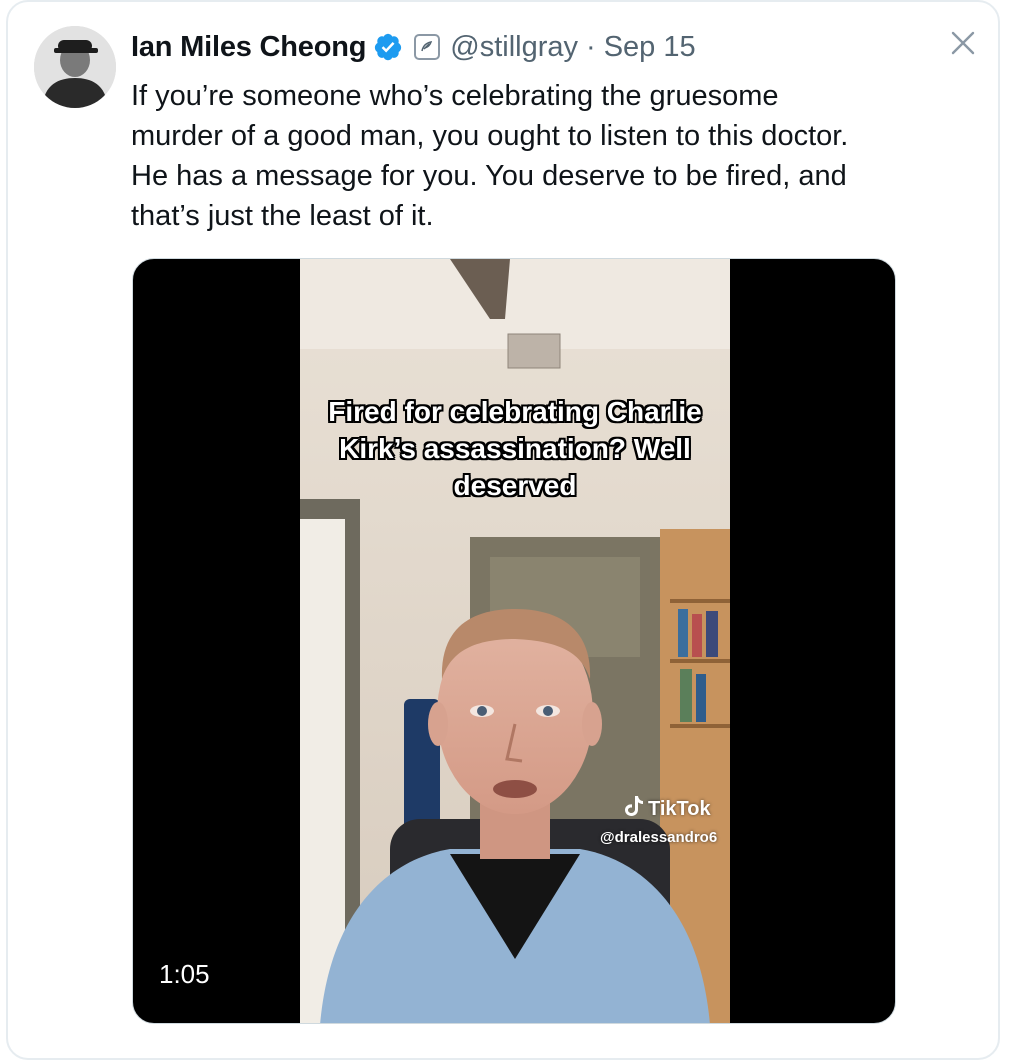  I want to click on verified-badge-icon, so click(388, 47).